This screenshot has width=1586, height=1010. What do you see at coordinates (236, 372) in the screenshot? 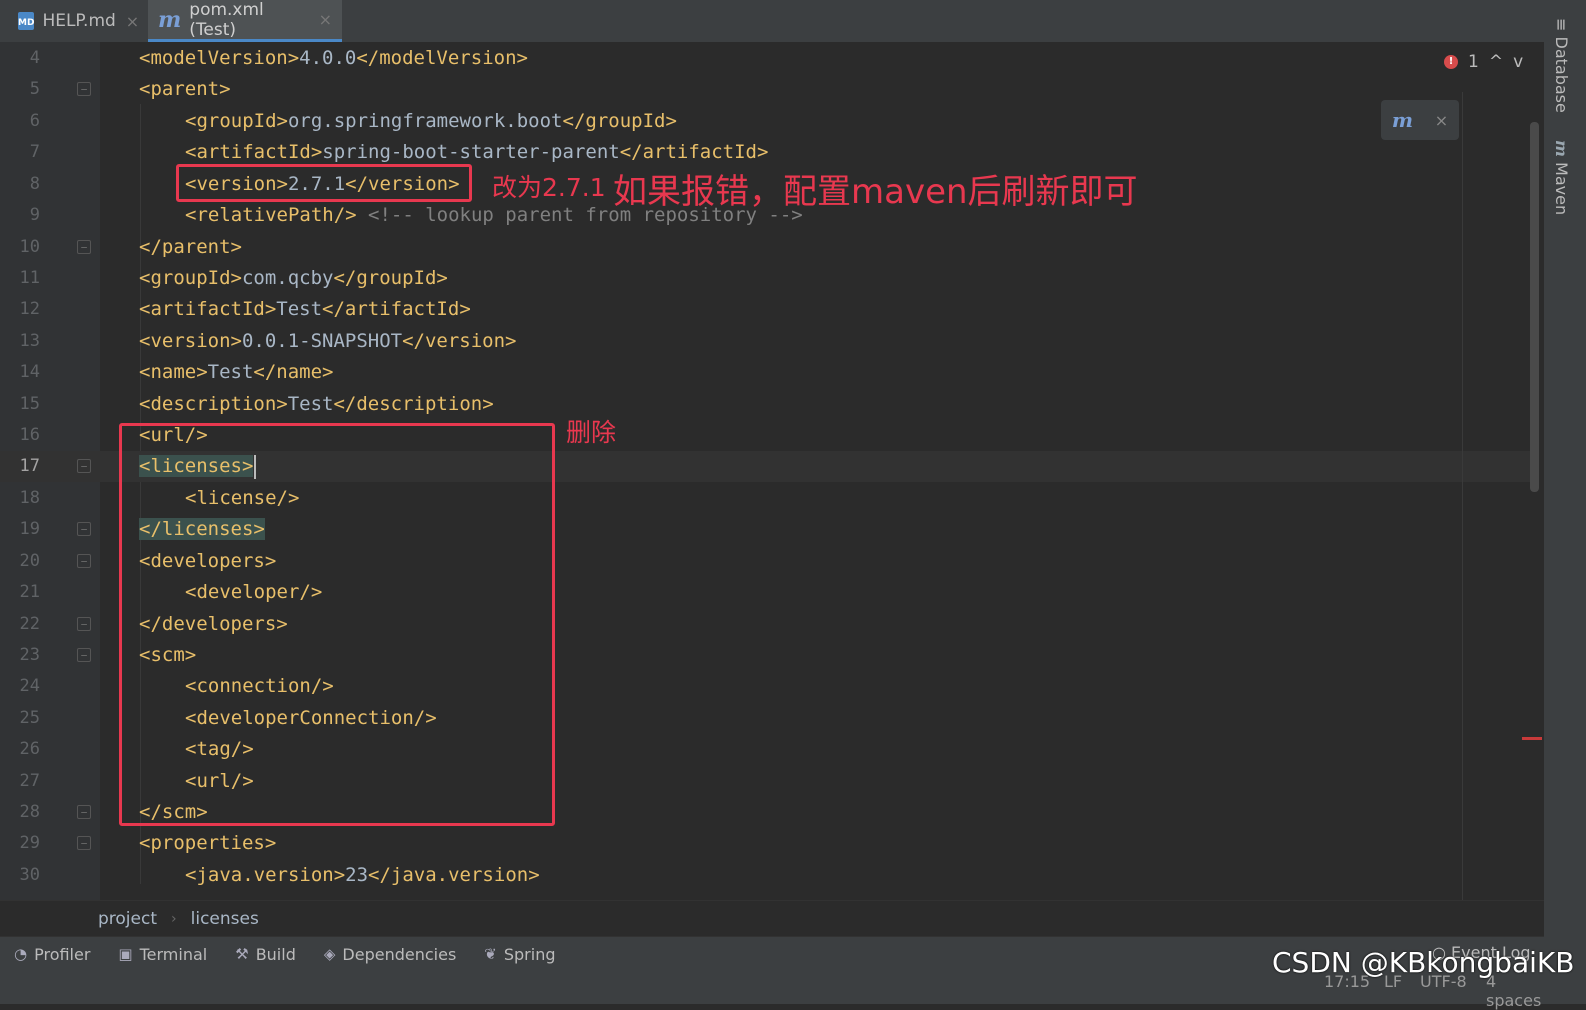
I see `code-text: <name>Test</name>` at bounding box center [236, 372].